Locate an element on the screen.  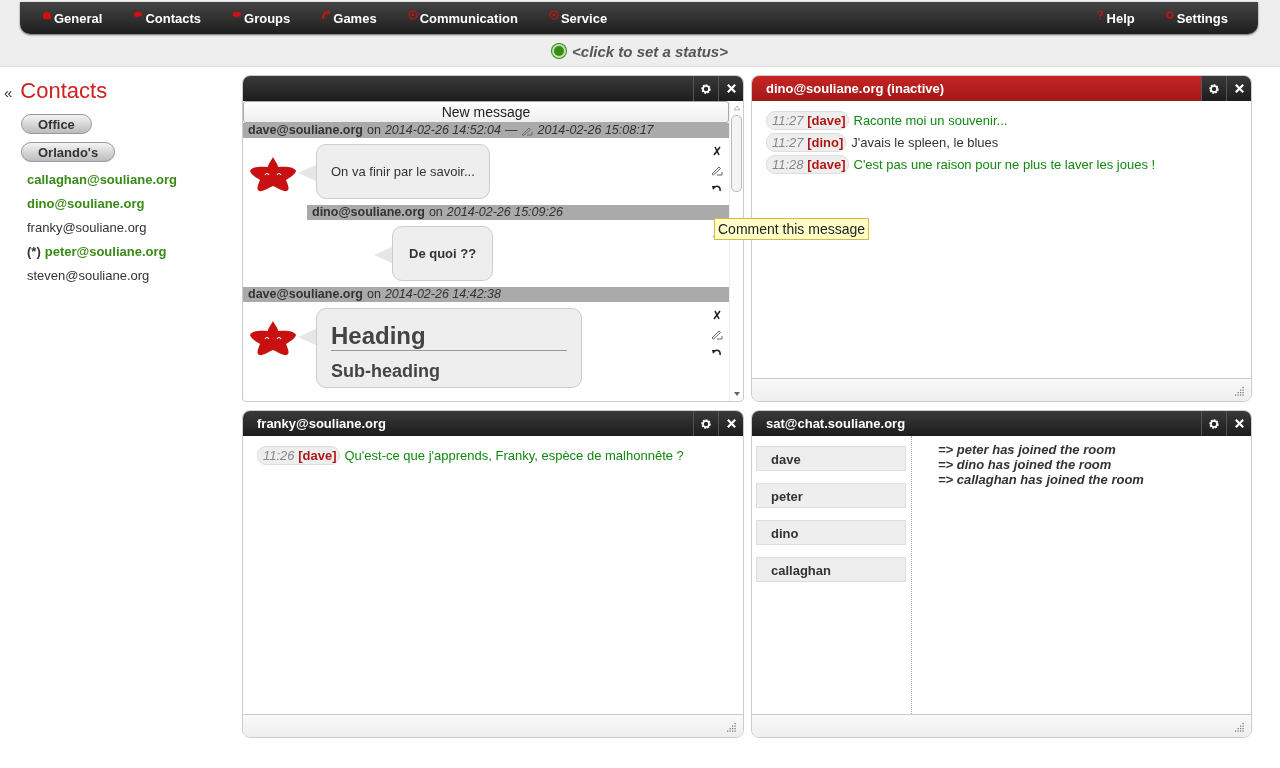
message-text: J'avais le spleen, le blues is located at coordinates (925, 142).